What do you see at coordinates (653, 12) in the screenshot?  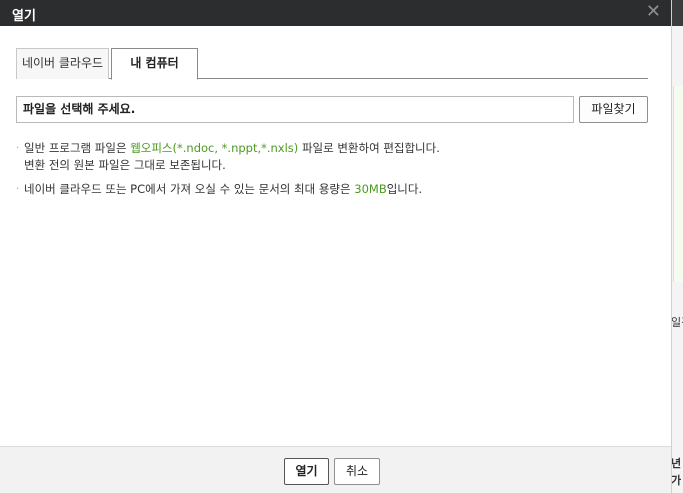 I see `close-icon: ✕` at bounding box center [653, 12].